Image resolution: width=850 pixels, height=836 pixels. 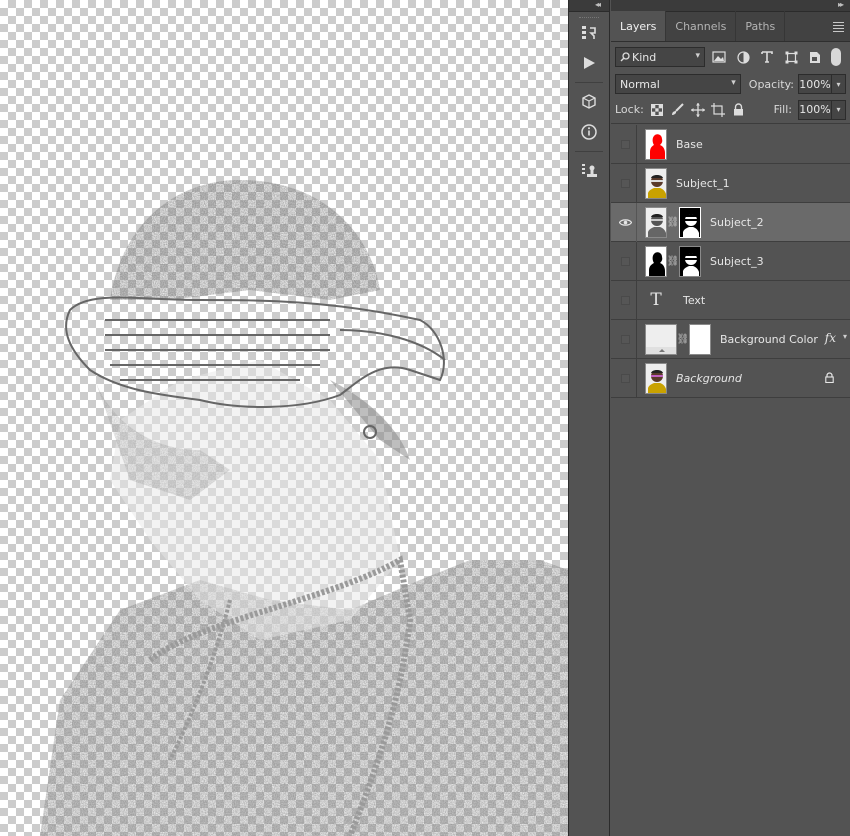 I want to click on layer-row-subject-2: ⛓ Subject_2, so click(x=730, y=222).